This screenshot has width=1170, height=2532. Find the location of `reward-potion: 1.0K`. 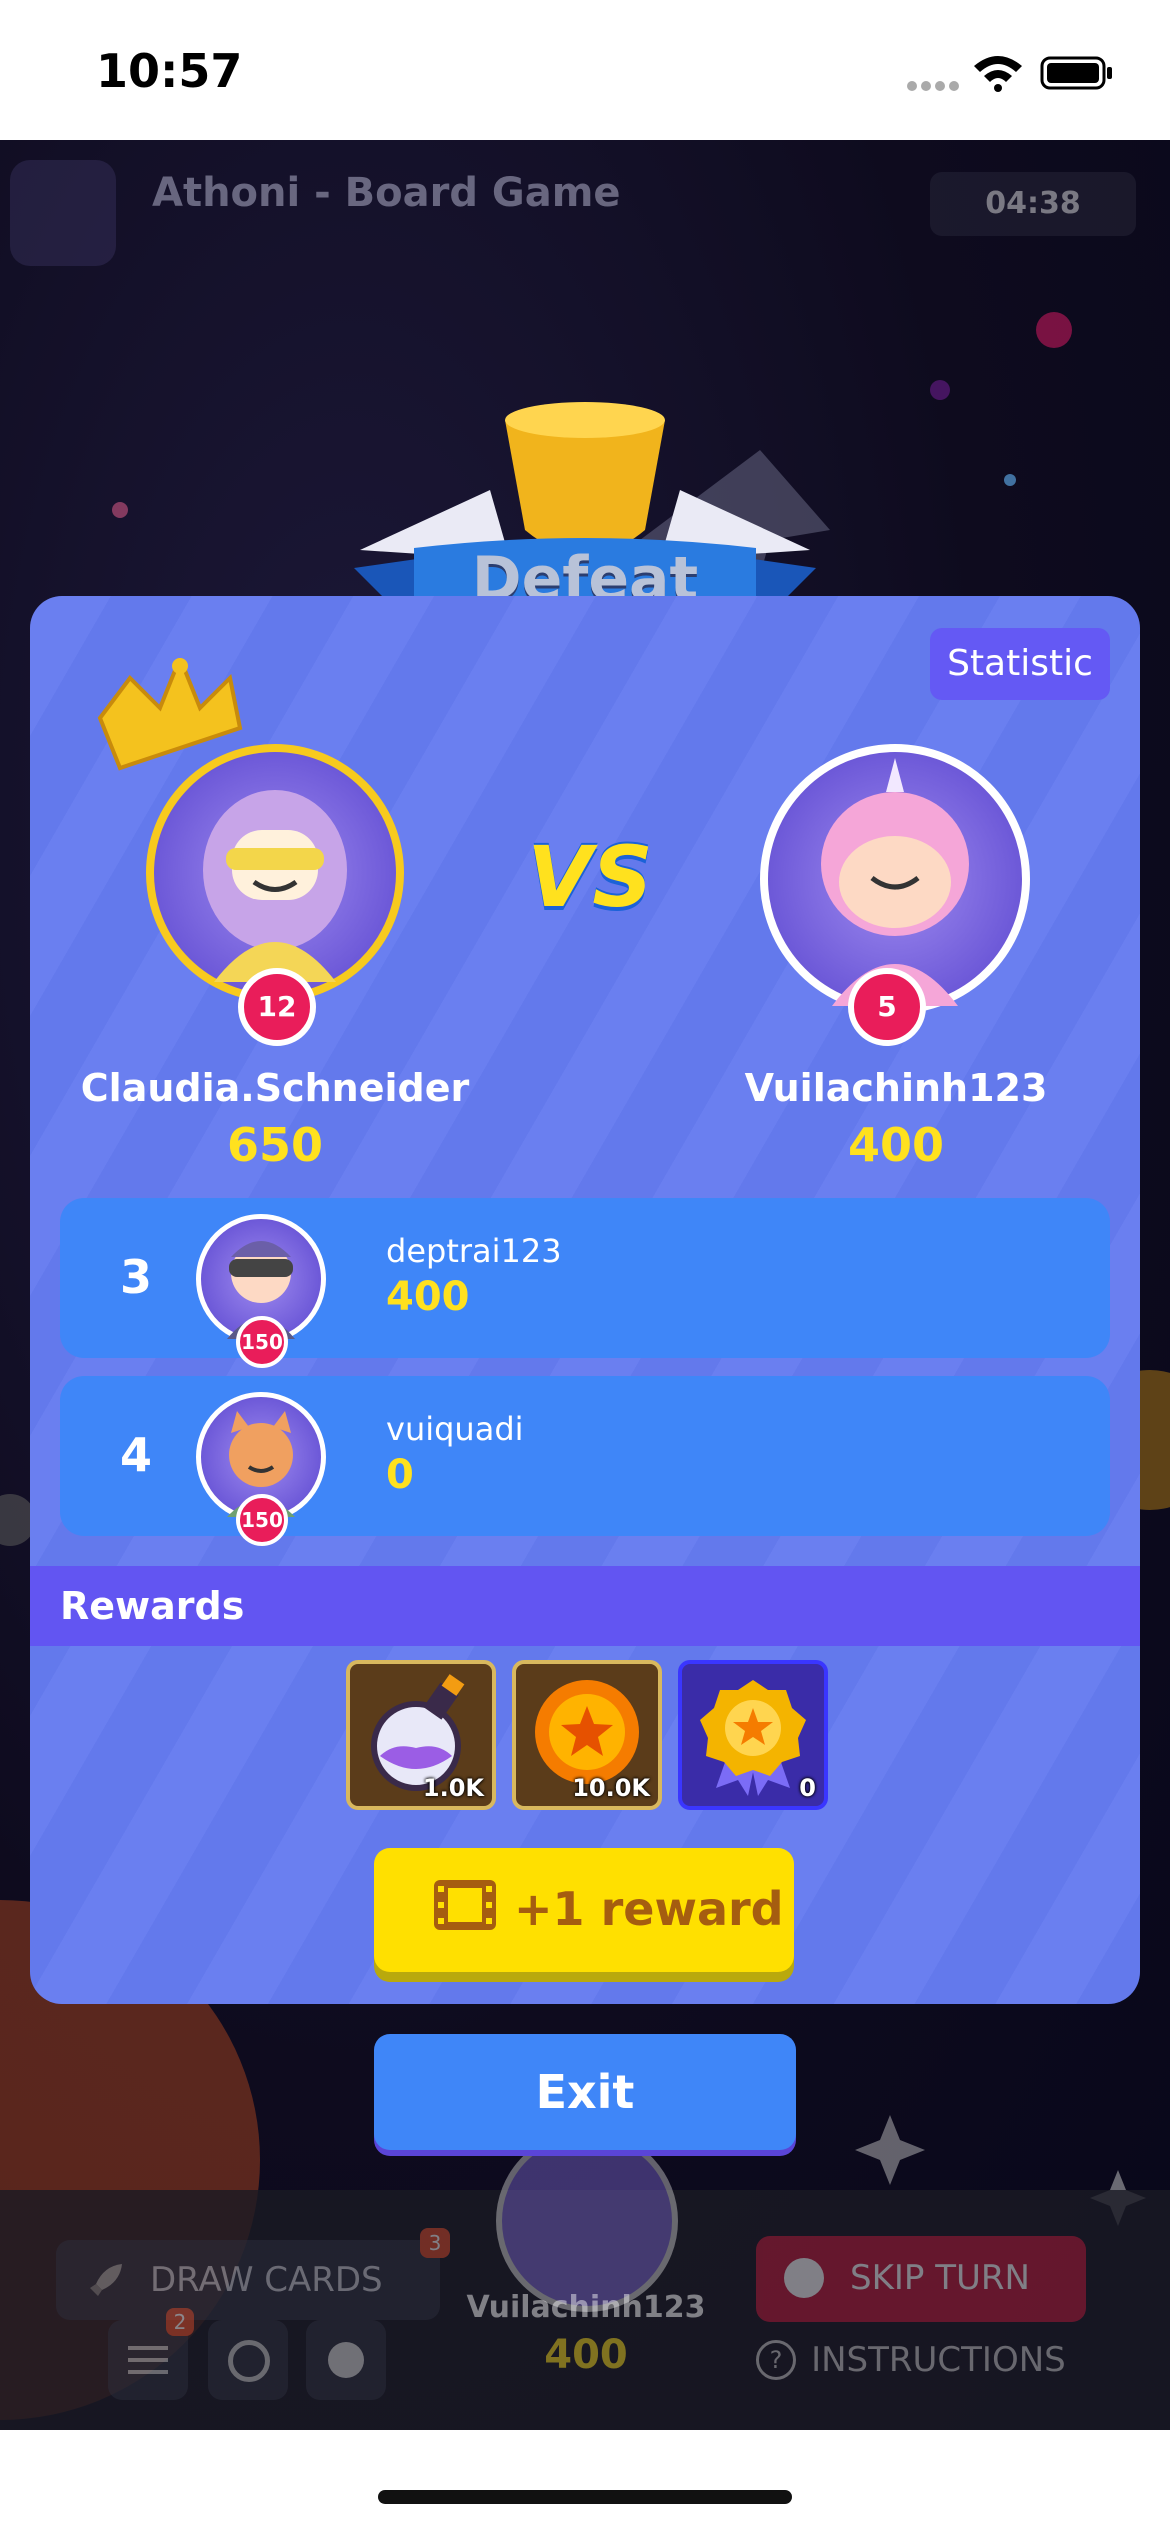

reward-potion: 1.0K is located at coordinates (421, 1735).